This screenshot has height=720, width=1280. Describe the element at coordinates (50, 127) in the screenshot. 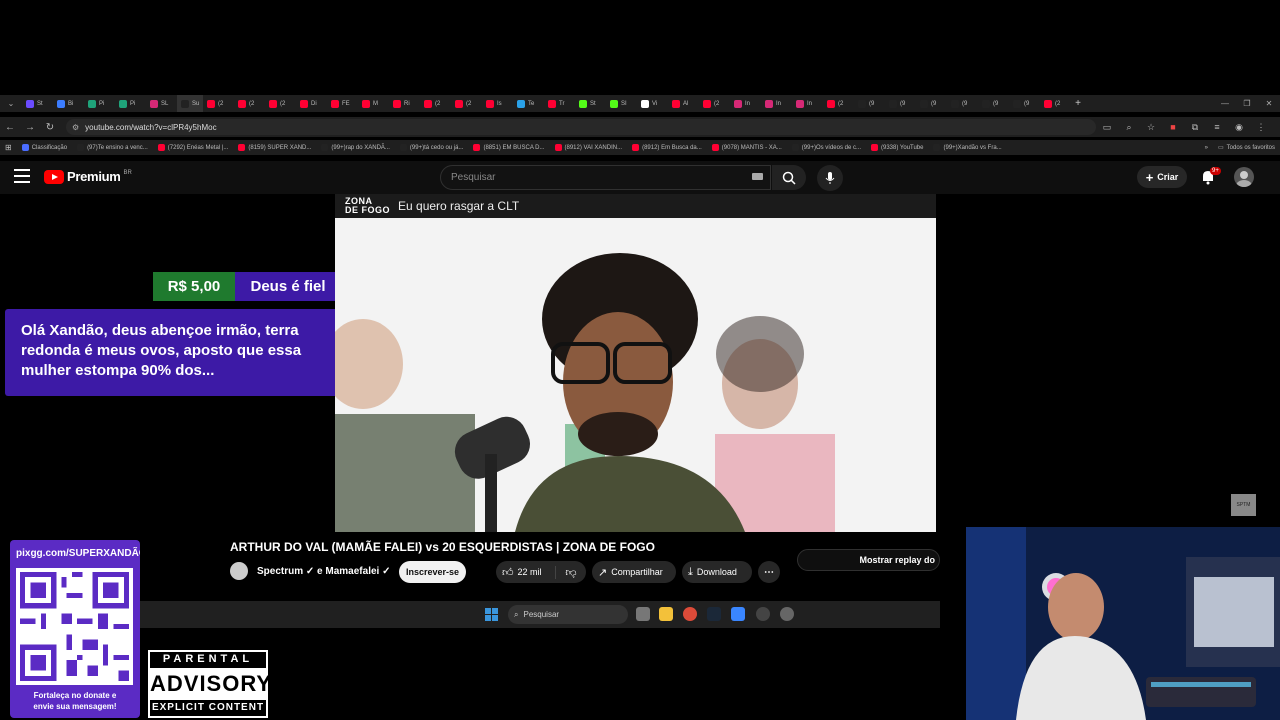

I see `reload-button: ↻` at that location.